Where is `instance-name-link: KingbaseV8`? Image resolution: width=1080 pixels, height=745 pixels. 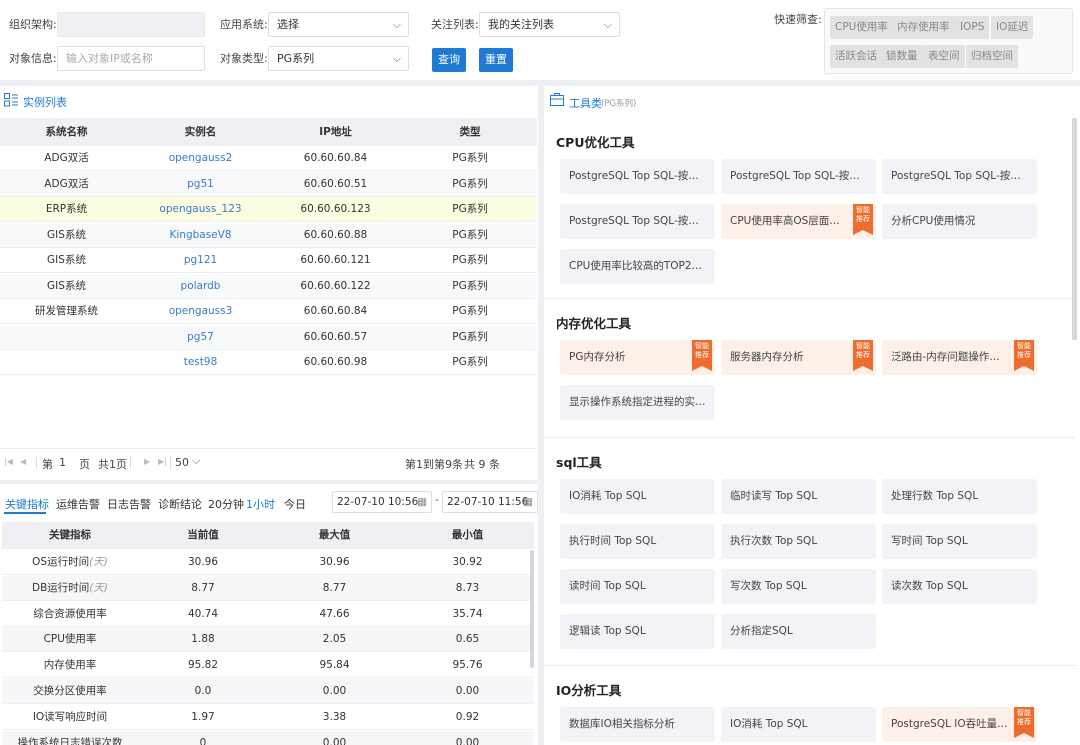
instance-name-link: KingbaseV8 is located at coordinates (200, 235).